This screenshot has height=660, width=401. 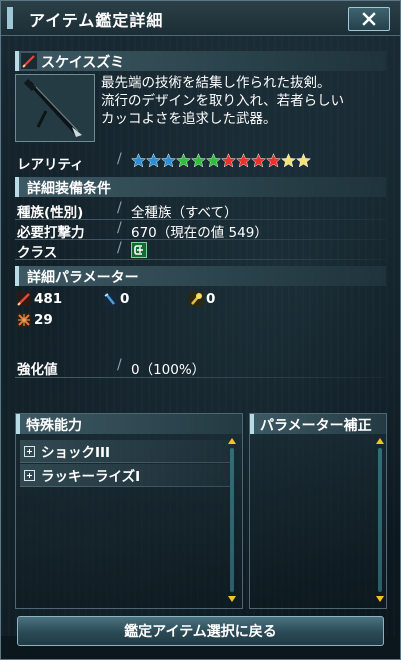 What do you see at coordinates (110, 299) in the screenshot?
I see `ranged-attack-icon` at bounding box center [110, 299].